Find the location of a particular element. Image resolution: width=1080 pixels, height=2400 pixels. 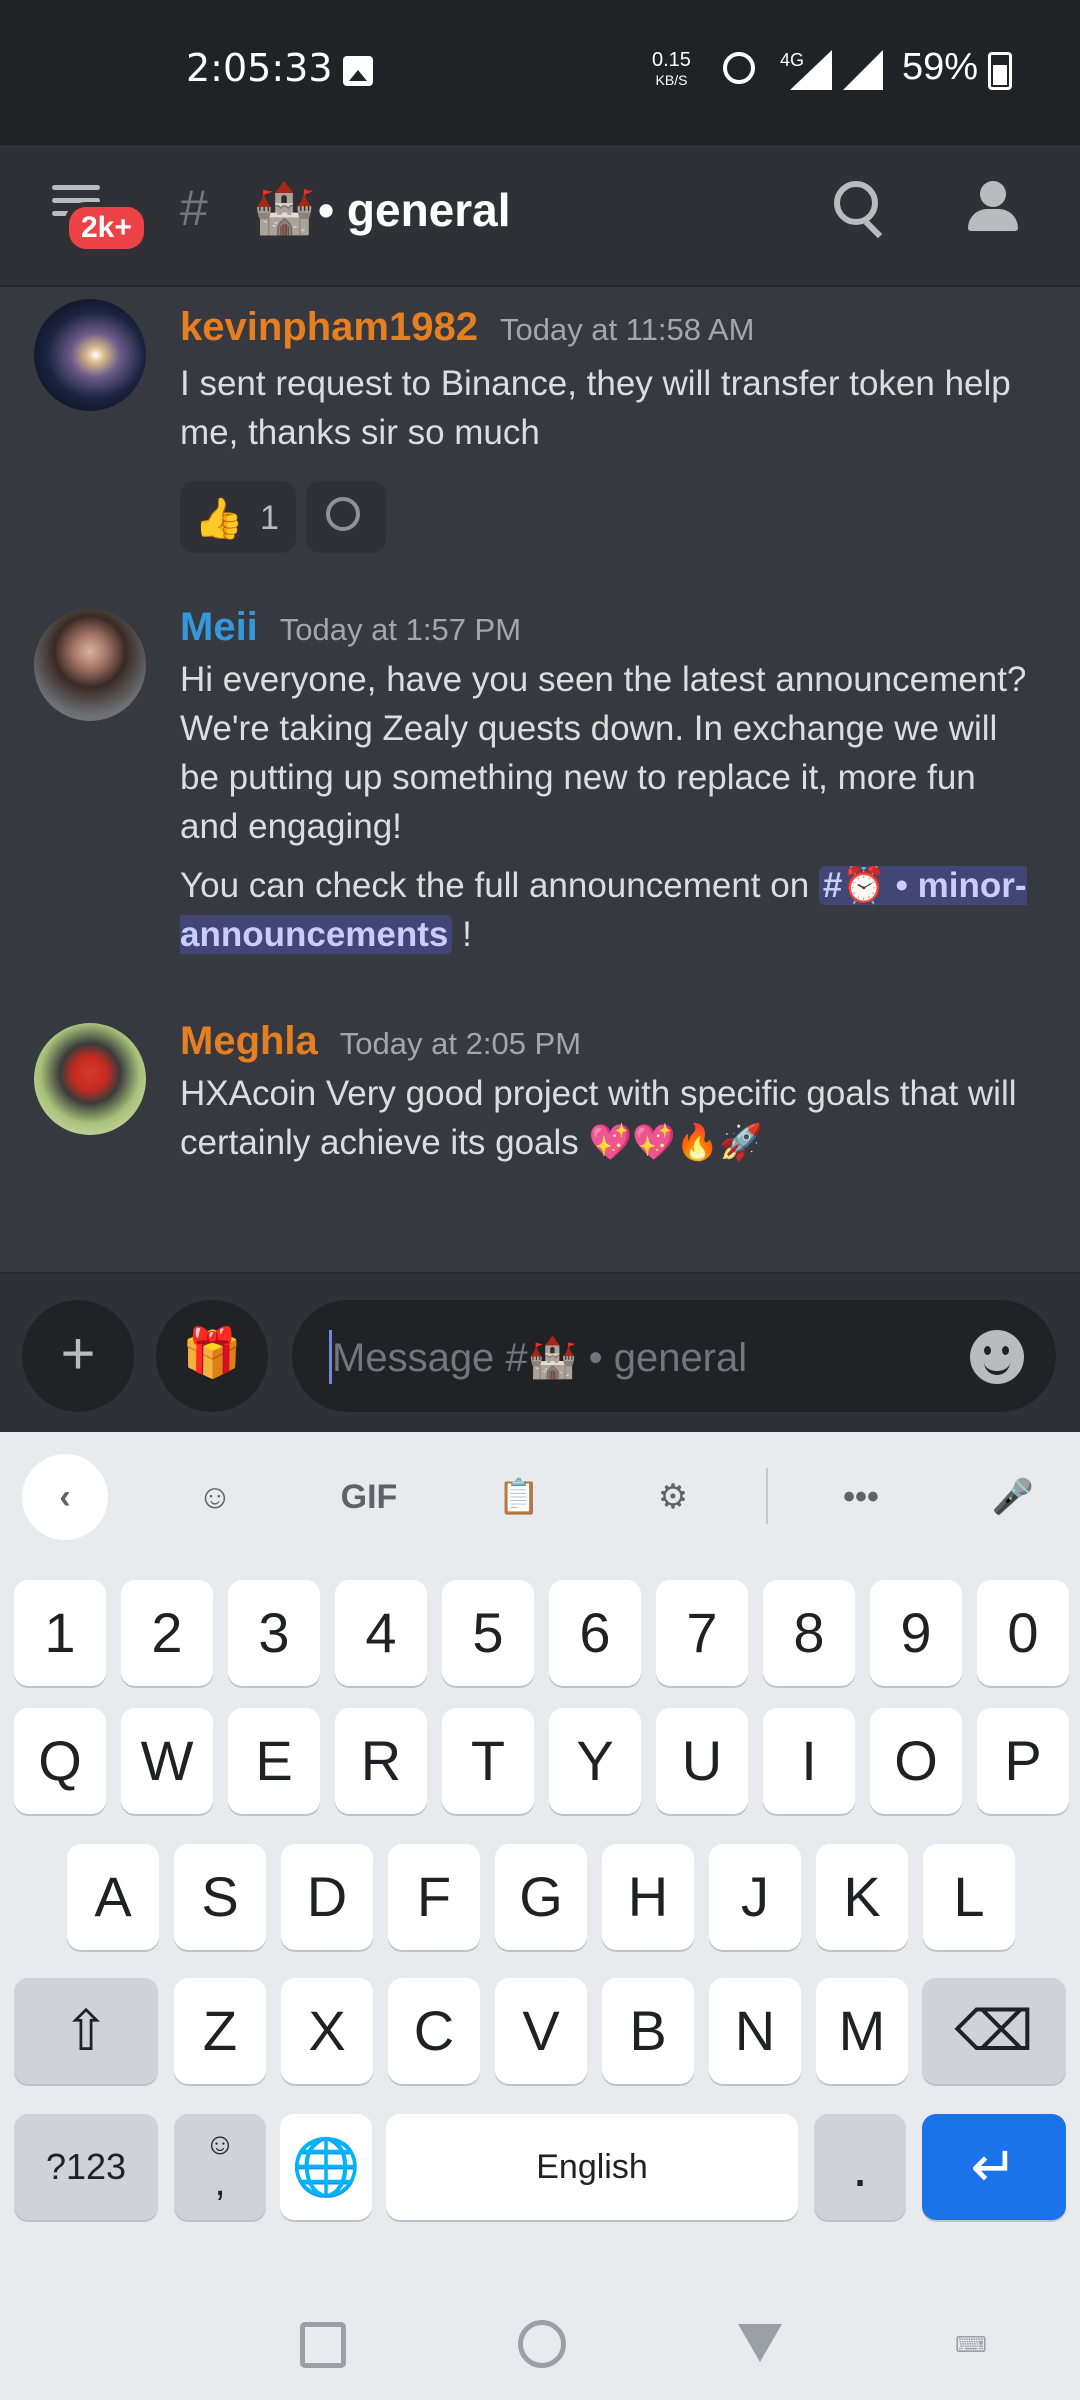

key-w: W is located at coordinates (167, 1761).